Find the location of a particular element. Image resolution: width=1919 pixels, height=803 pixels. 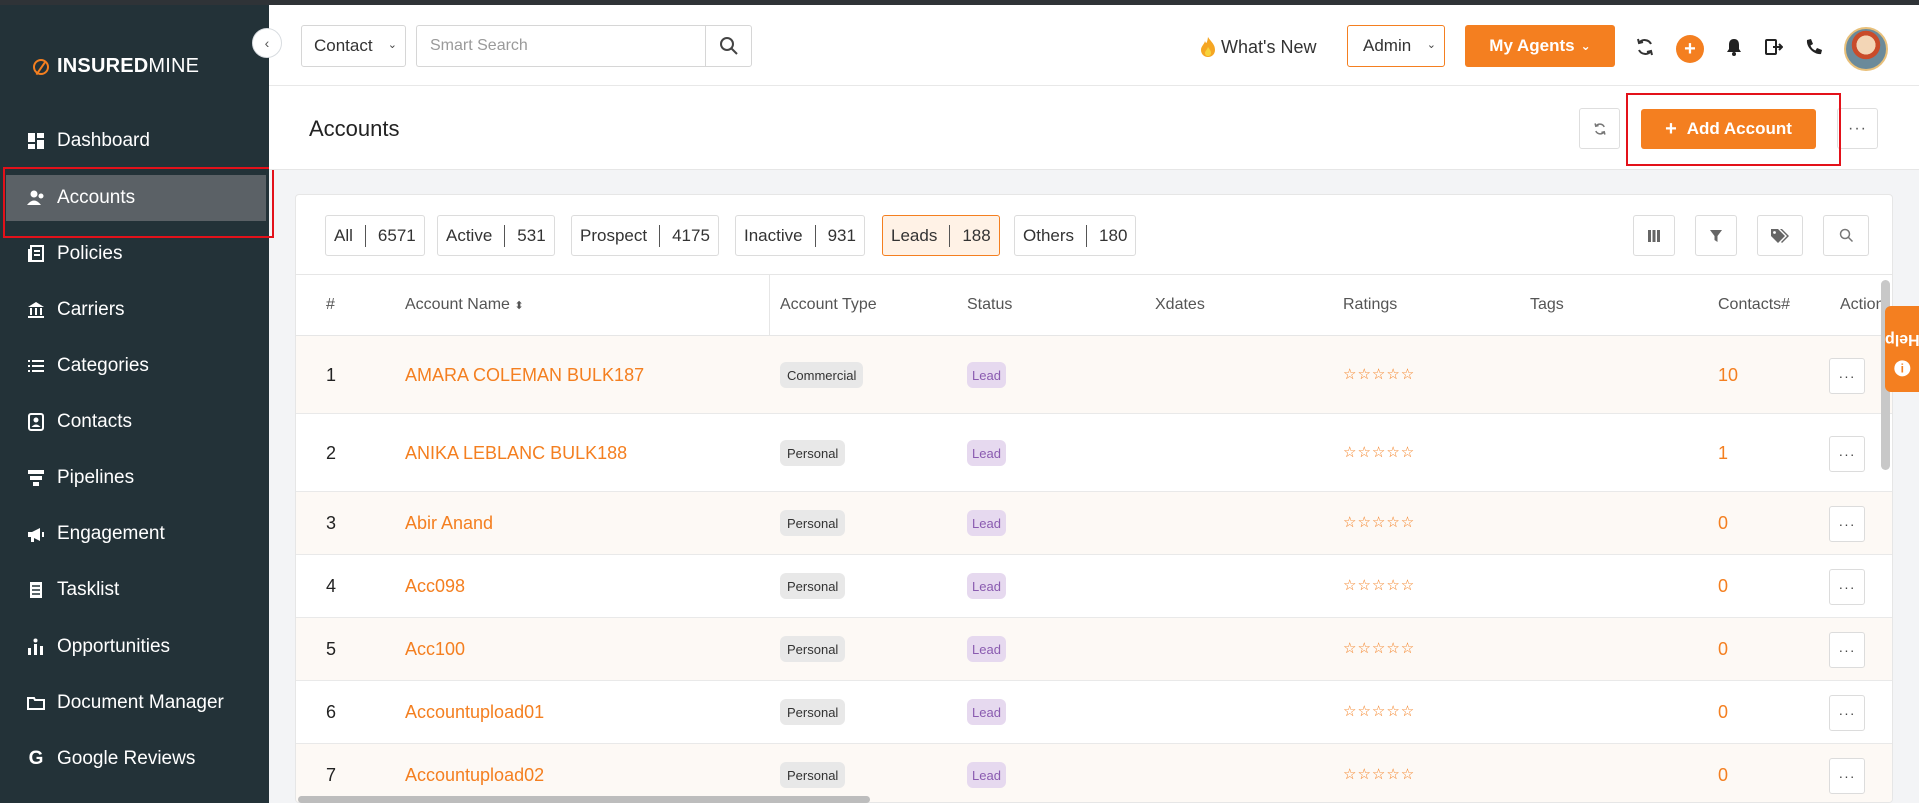

row-number: 4 is located at coordinates (331, 586).